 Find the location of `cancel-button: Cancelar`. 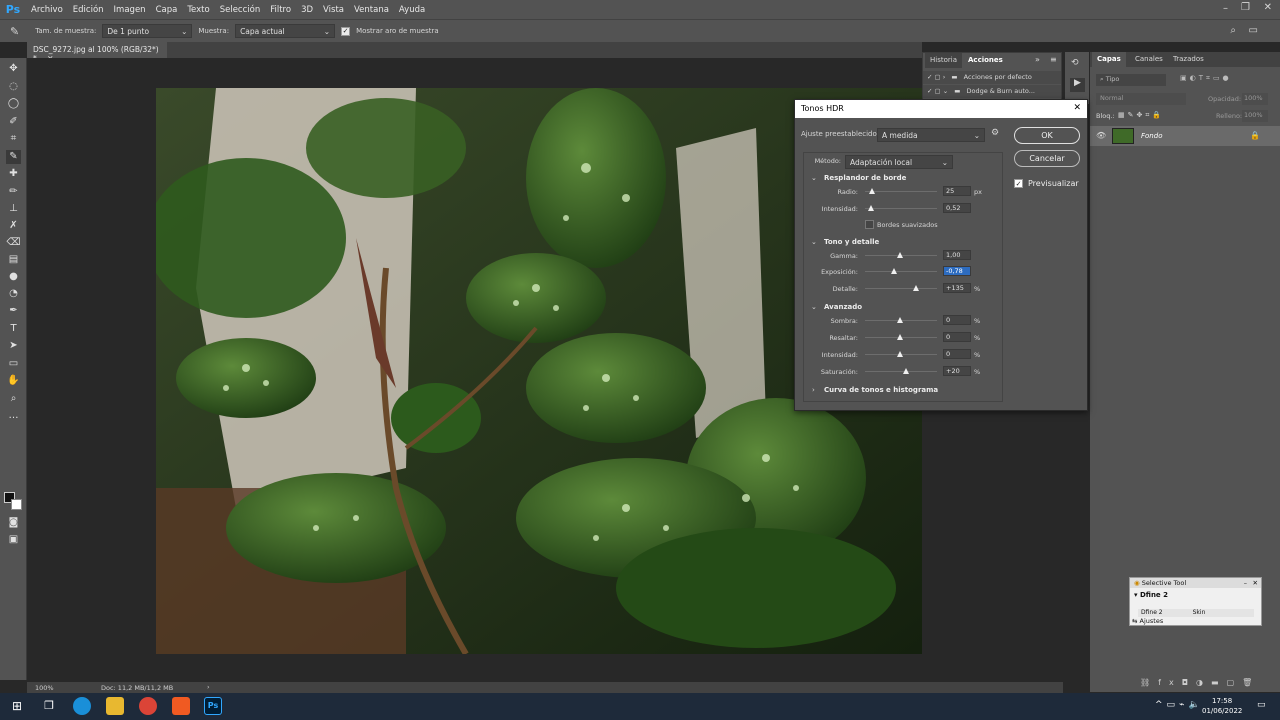

cancel-button: Cancelar is located at coordinates (1047, 158).